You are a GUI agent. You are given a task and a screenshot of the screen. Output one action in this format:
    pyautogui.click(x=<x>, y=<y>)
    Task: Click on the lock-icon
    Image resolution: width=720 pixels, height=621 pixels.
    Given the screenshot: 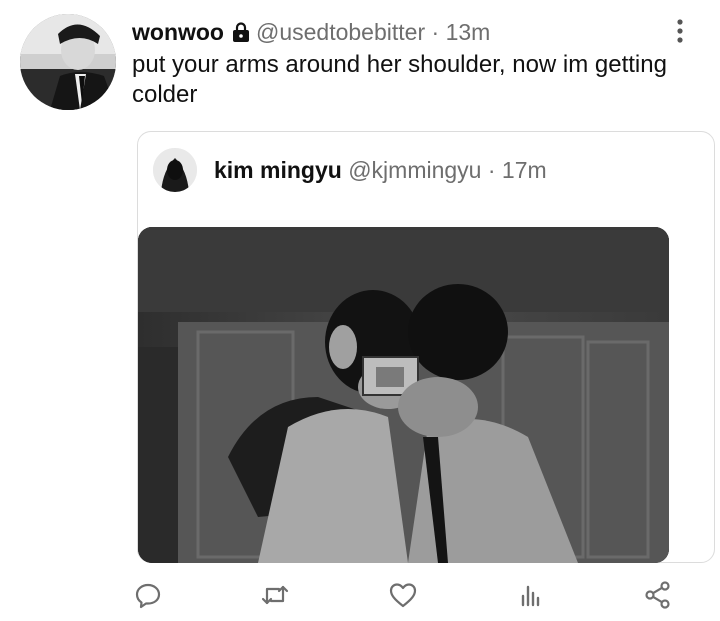 What is the action you would take?
    pyautogui.click(x=241, y=32)
    